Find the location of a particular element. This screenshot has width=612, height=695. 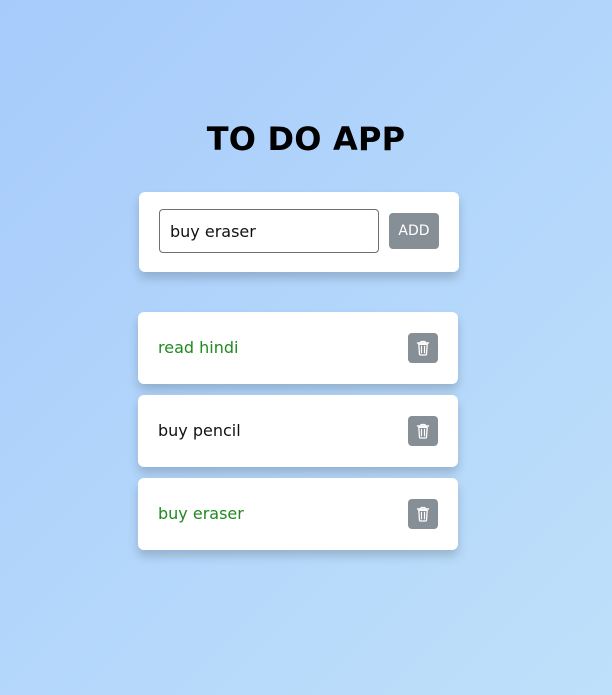

todo-item: read hindi is located at coordinates (298, 348).